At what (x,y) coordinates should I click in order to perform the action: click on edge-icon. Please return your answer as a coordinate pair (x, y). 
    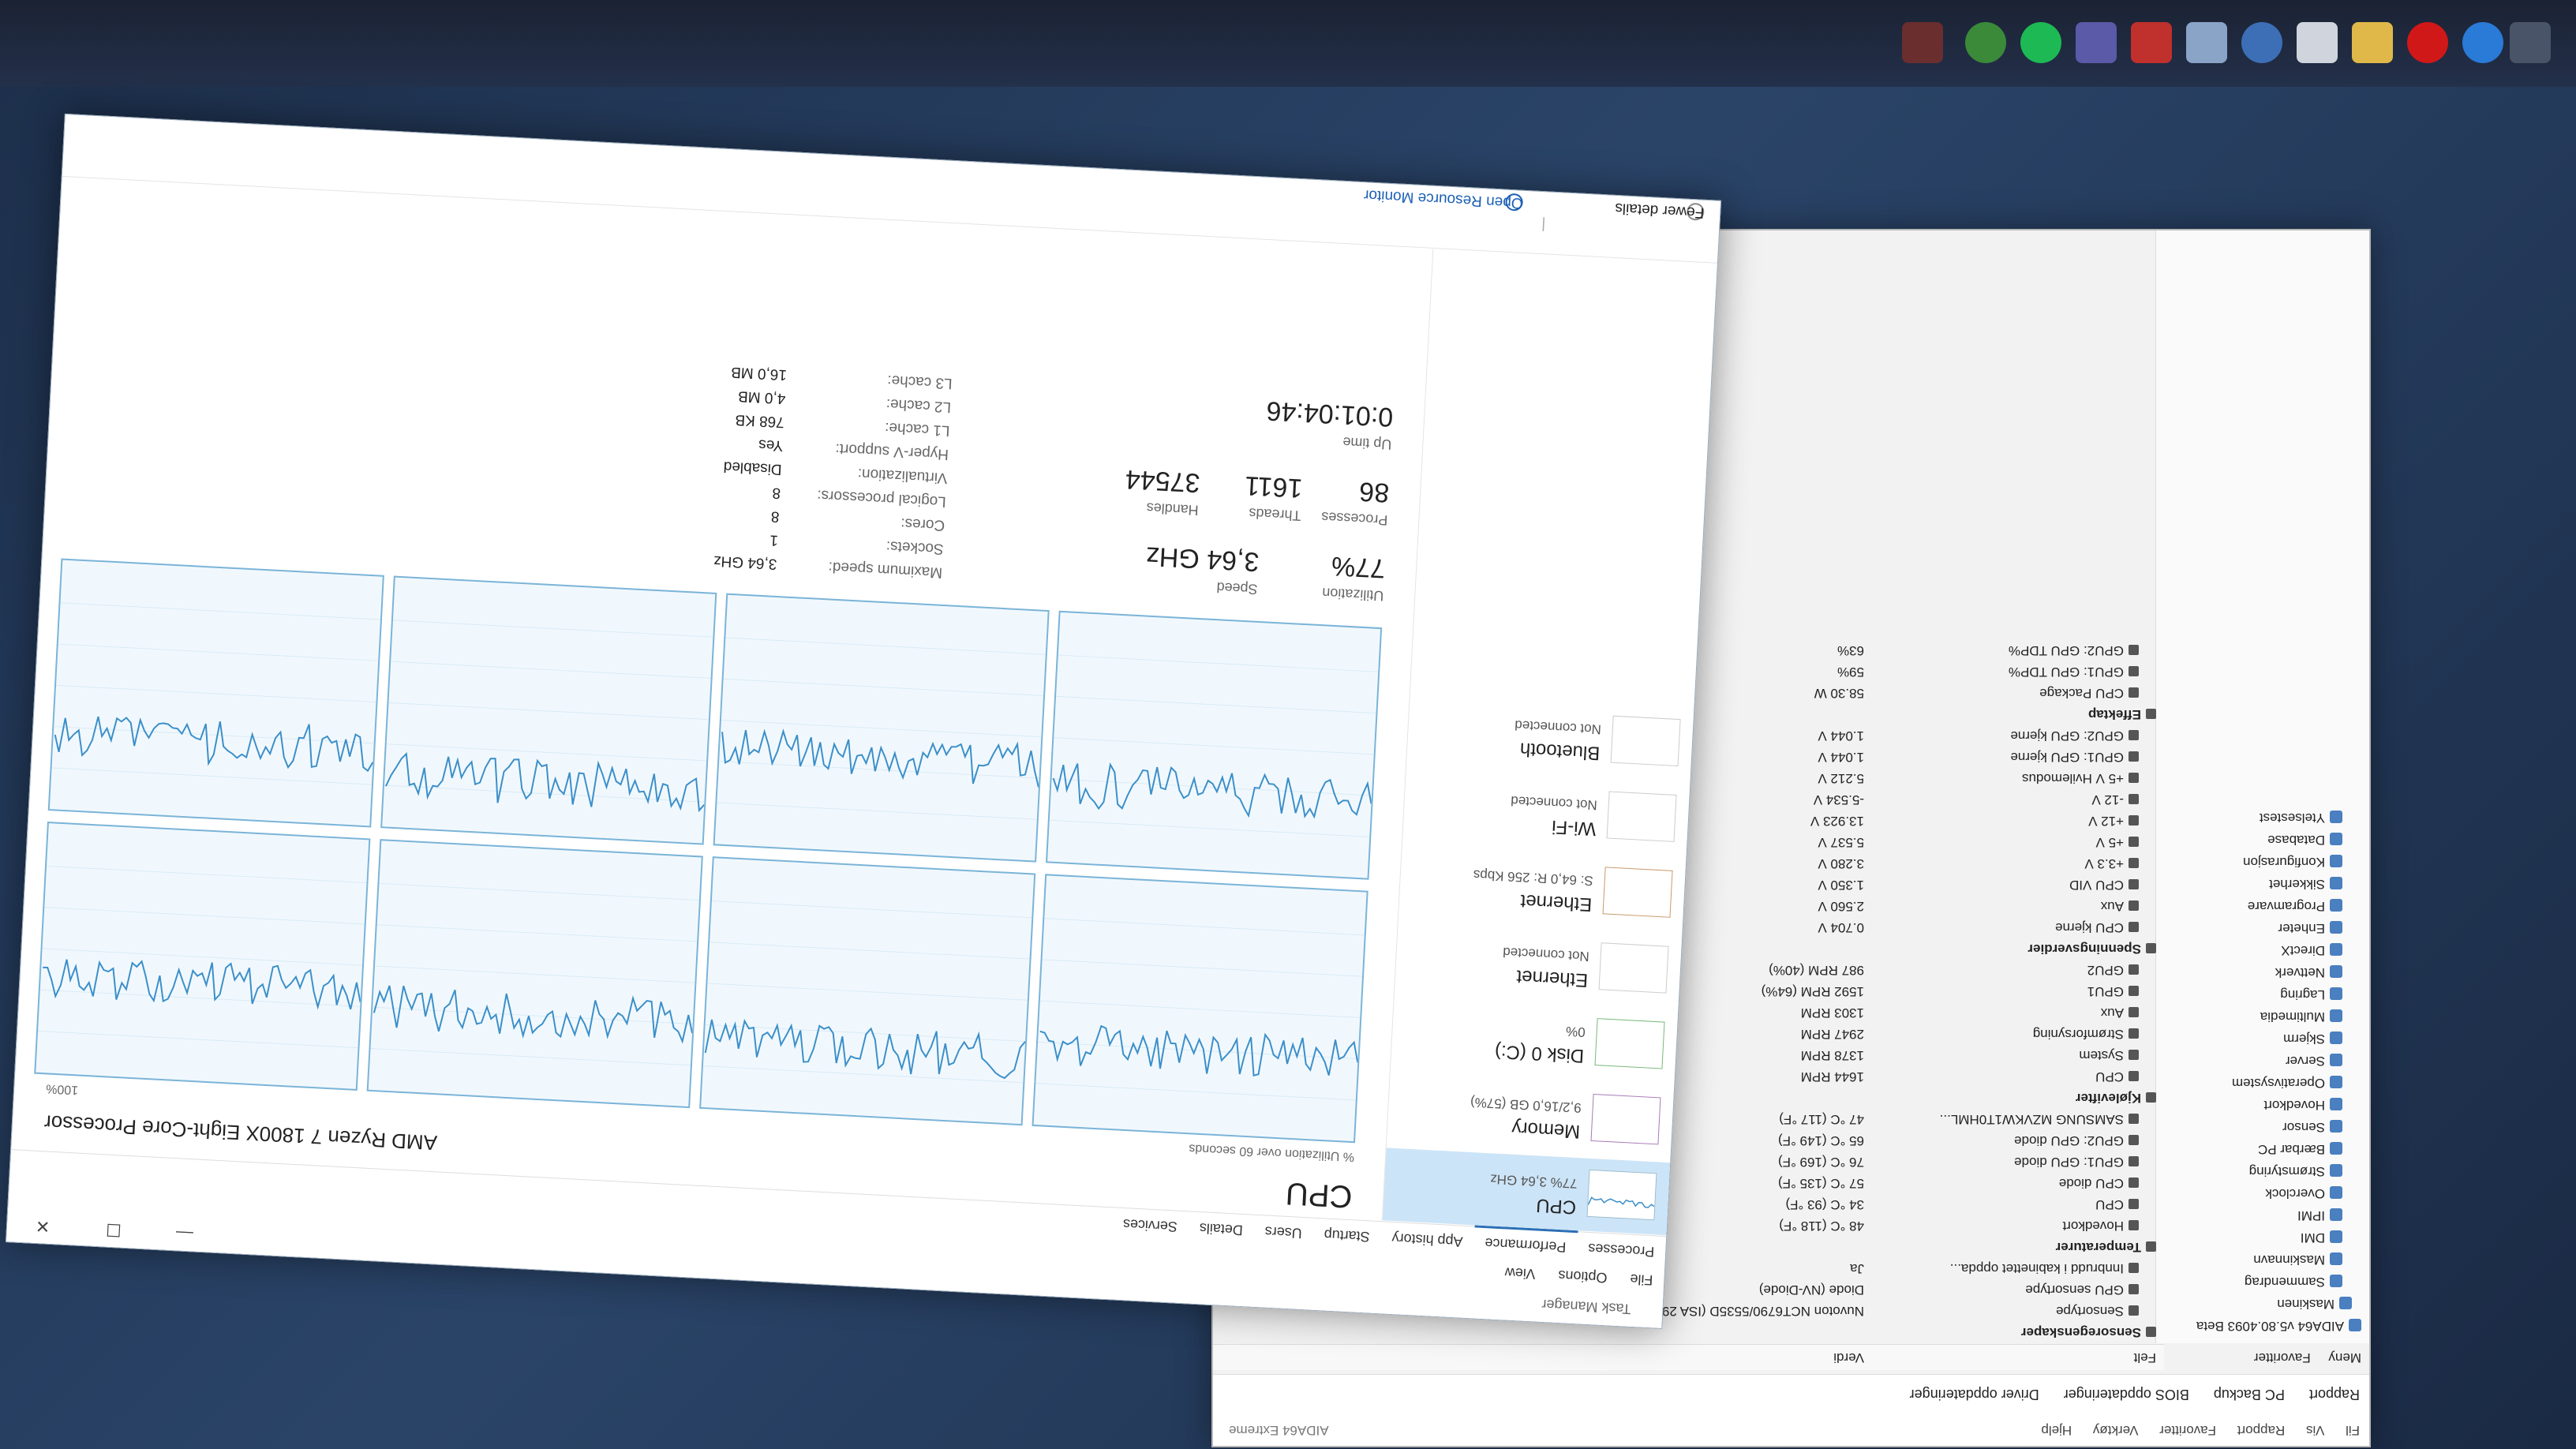
    Looking at the image, I should click on (2482, 42).